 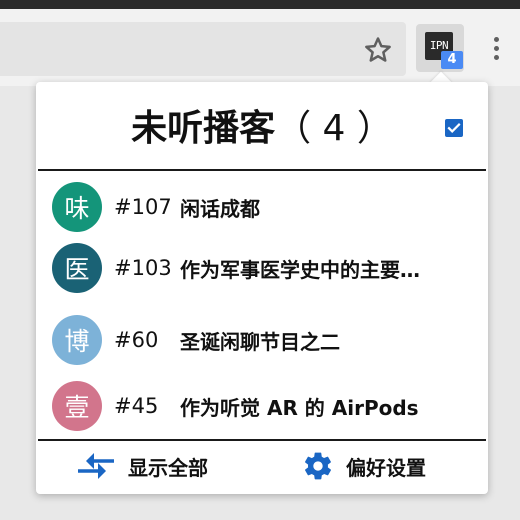 What do you see at coordinates (77, 268) in the screenshot?
I see `podcast-avatar: 医` at bounding box center [77, 268].